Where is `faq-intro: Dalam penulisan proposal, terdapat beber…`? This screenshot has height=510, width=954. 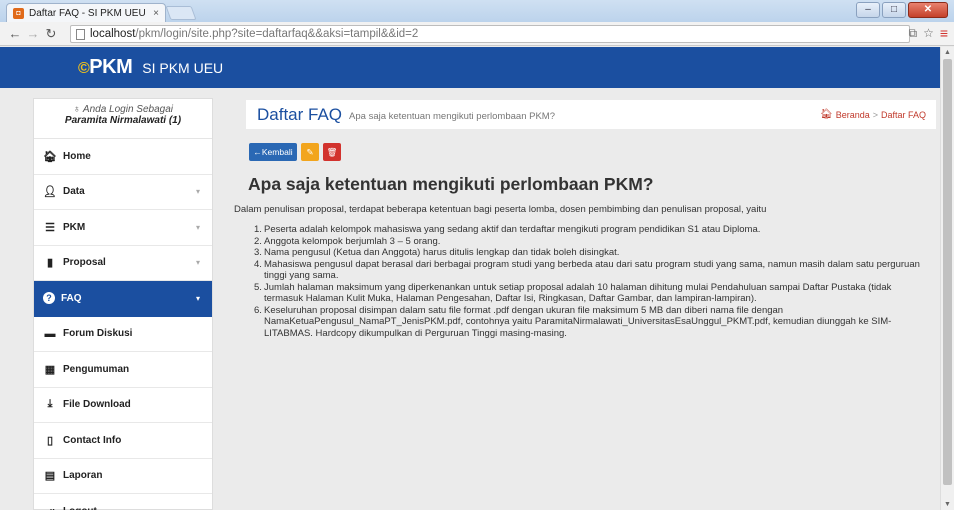
faq-intro: Dalam penulisan proposal, terdapat beber… is located at coordinates (500, 209).